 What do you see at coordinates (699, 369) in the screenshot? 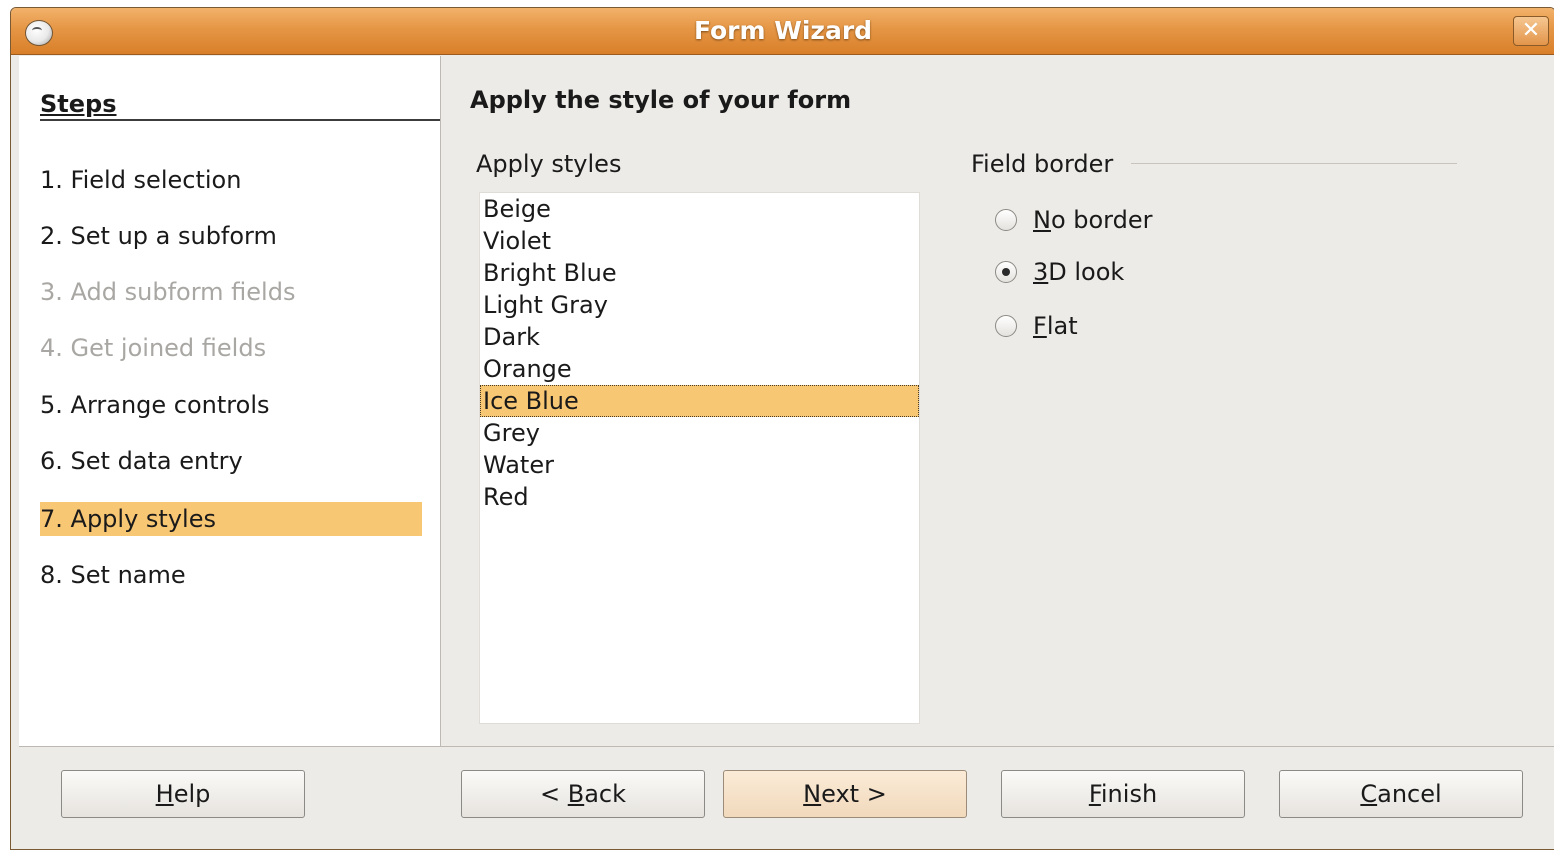
I see `list-item: Orange` at bounding box center [699, 369].